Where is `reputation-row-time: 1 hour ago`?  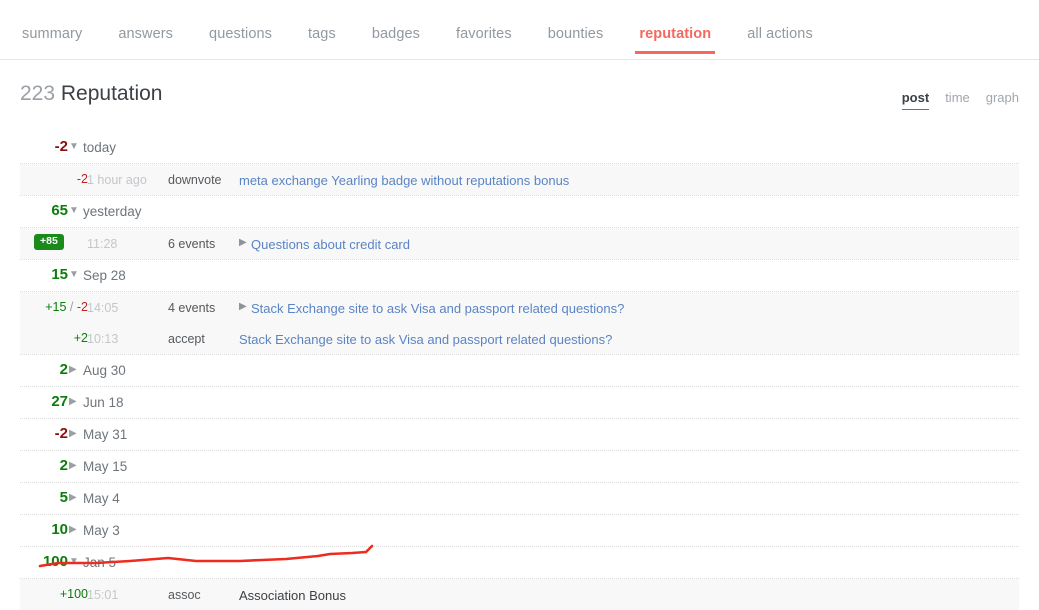
reputation-row-time: 1 hour ago is located at coordinates (117, 180).